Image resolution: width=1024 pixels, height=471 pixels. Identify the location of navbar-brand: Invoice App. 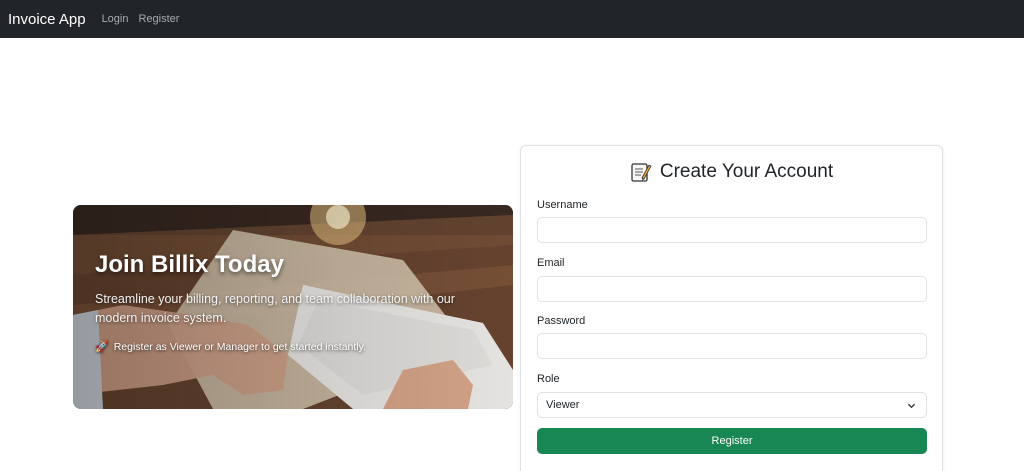
(47, 19).